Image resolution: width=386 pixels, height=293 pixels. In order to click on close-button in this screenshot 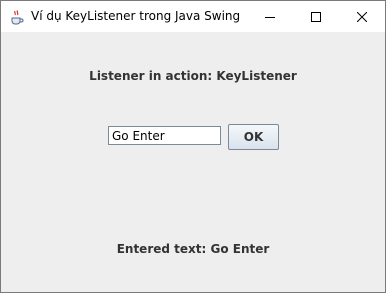, I will do `click(362, 16)`.